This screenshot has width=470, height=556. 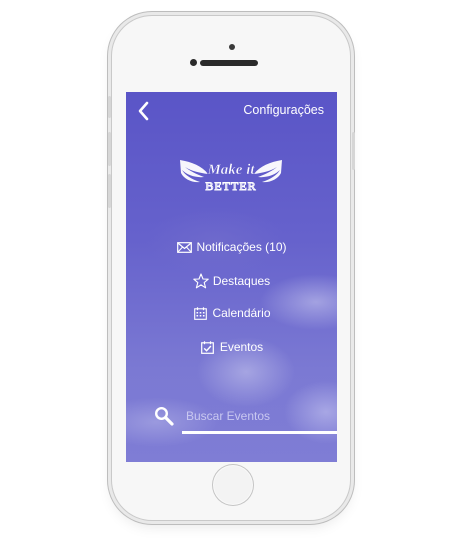 I want to click on logo-line1: Make it, so click(x=230, y=170).